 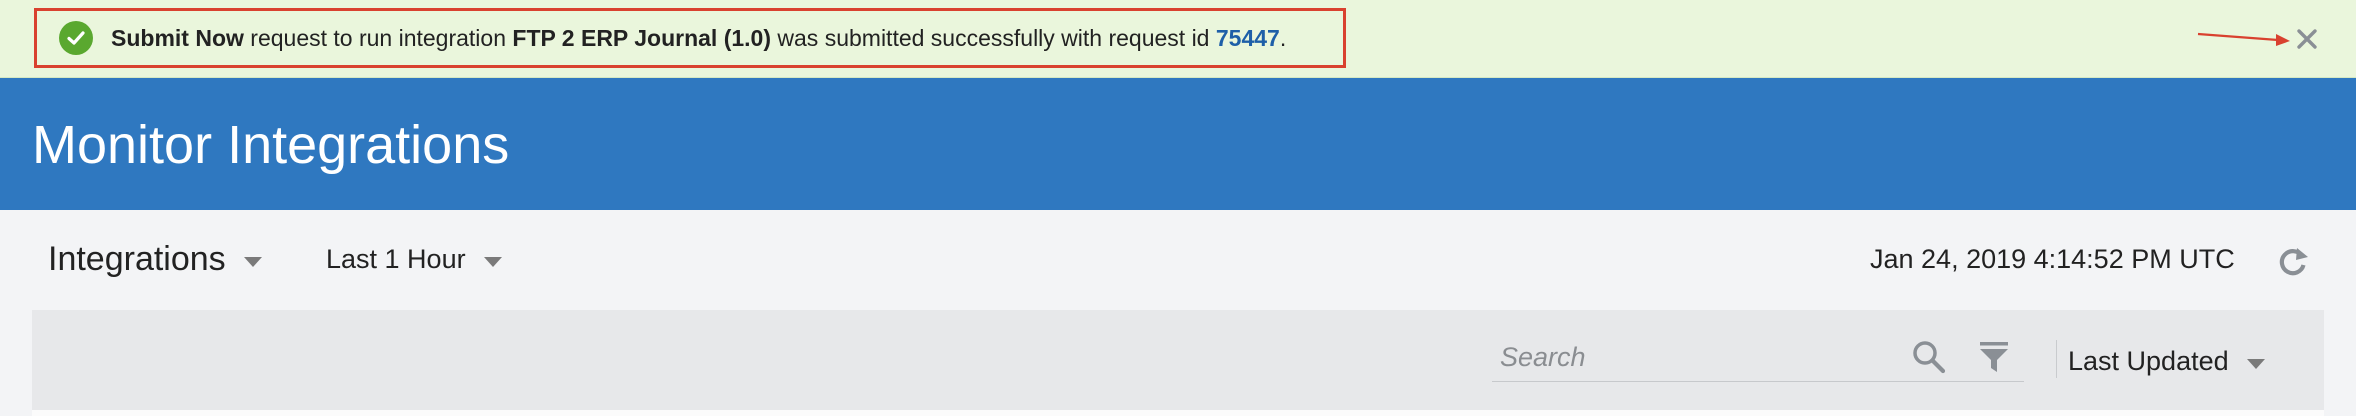 I want to click on request-id-link: 75447, so click(x=1248, y=38).